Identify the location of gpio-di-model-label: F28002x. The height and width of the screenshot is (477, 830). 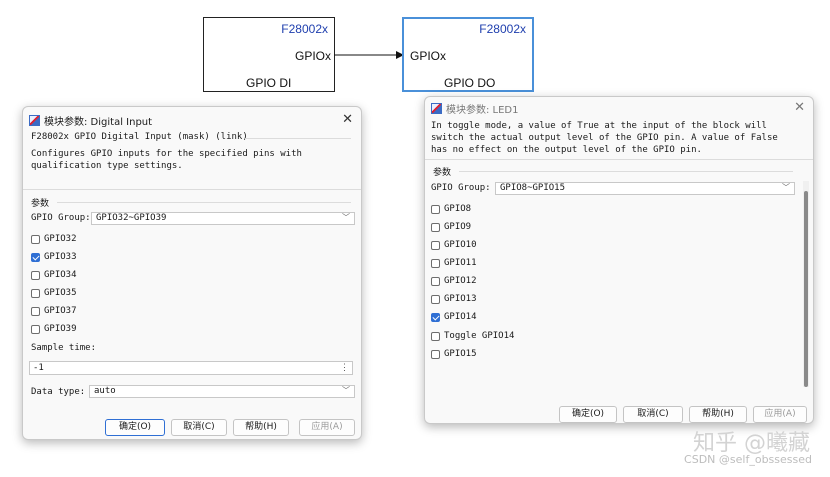
(304, 29).